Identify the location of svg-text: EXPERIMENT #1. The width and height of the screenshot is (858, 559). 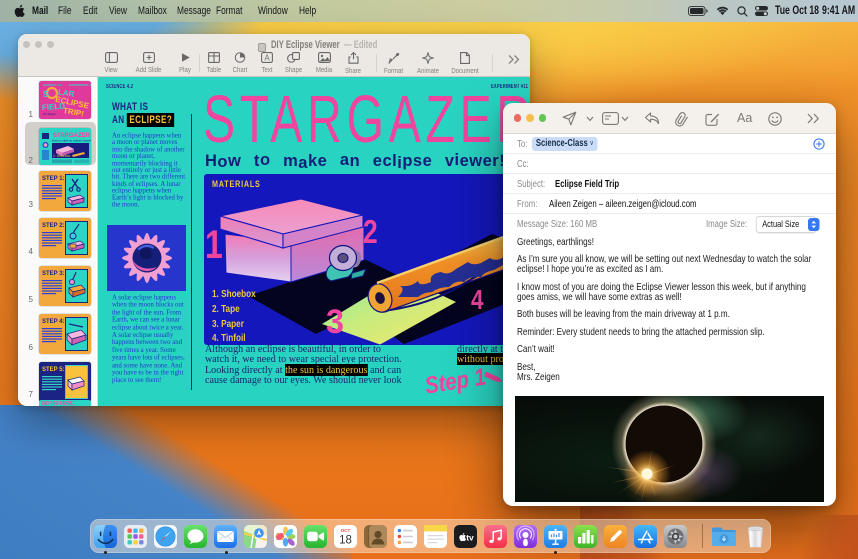
(80, 85).